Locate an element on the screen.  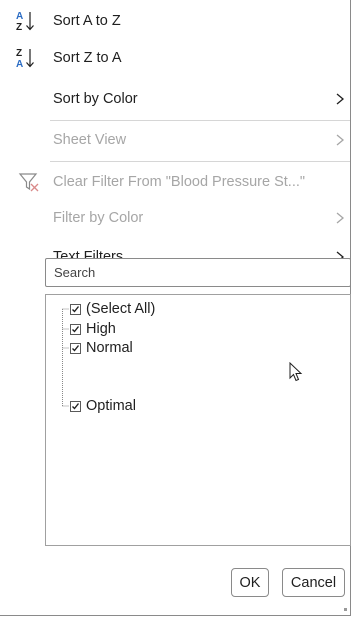
clear-filter-item: Clear Filter From "Blood Pressure St..." is located at coordinates (175, 182).